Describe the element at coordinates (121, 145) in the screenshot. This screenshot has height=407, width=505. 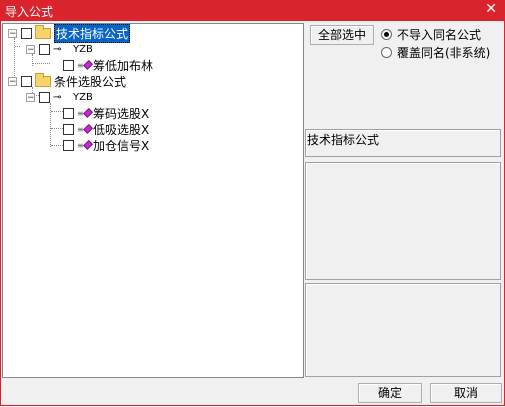
I see `tree-node-label: 加仓信号X` at that location.